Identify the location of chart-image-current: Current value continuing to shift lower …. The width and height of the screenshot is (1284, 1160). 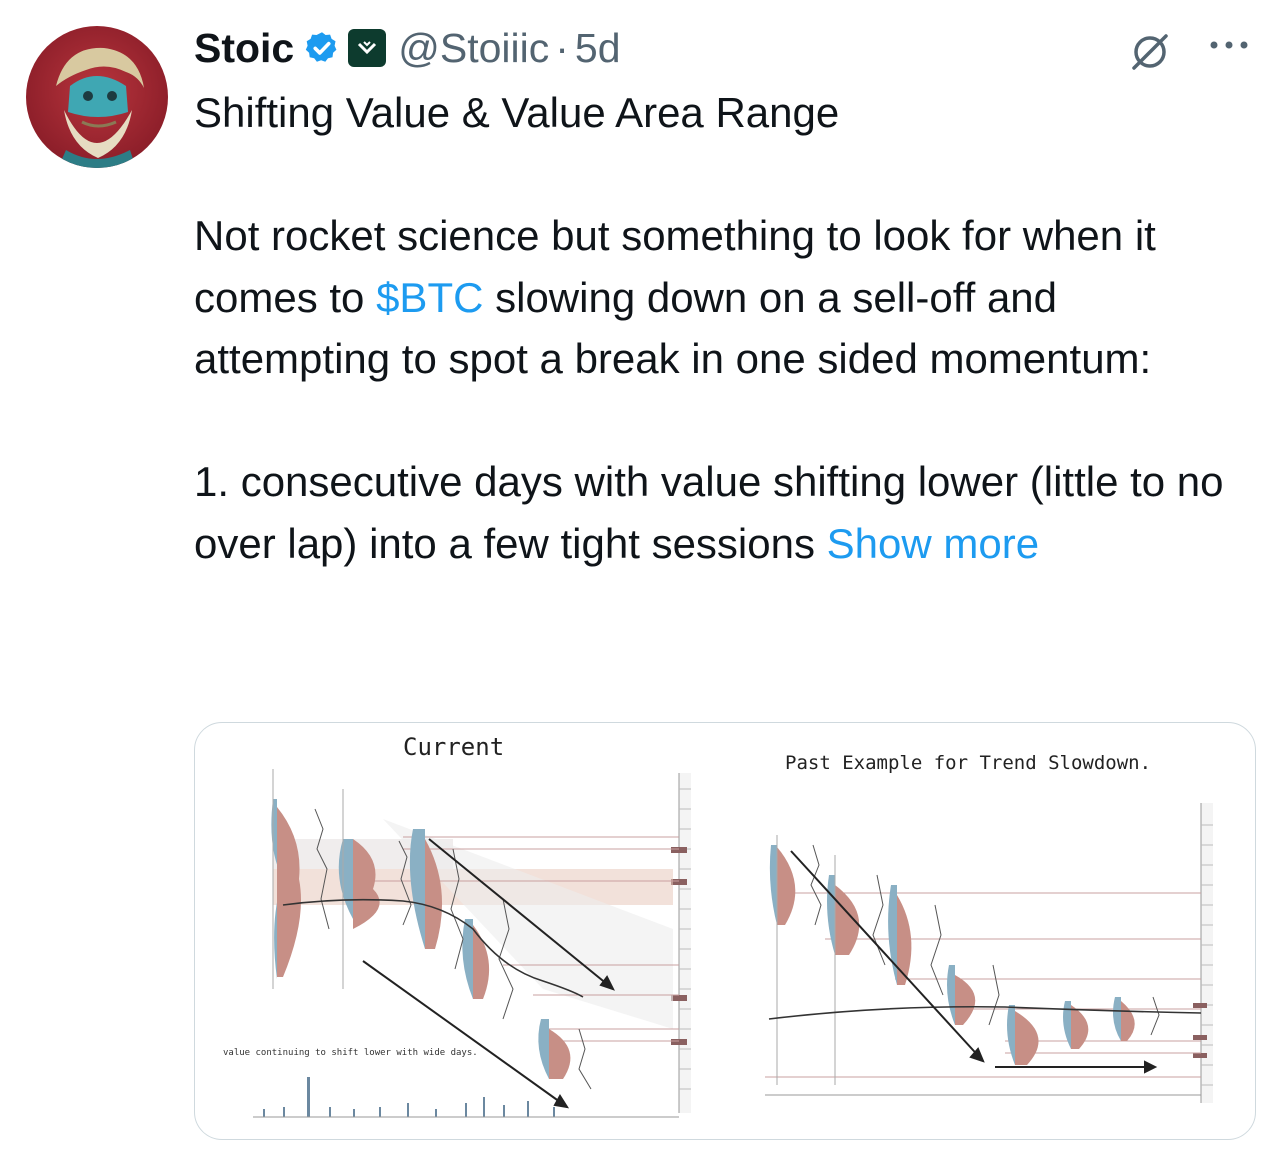
(463, 931).